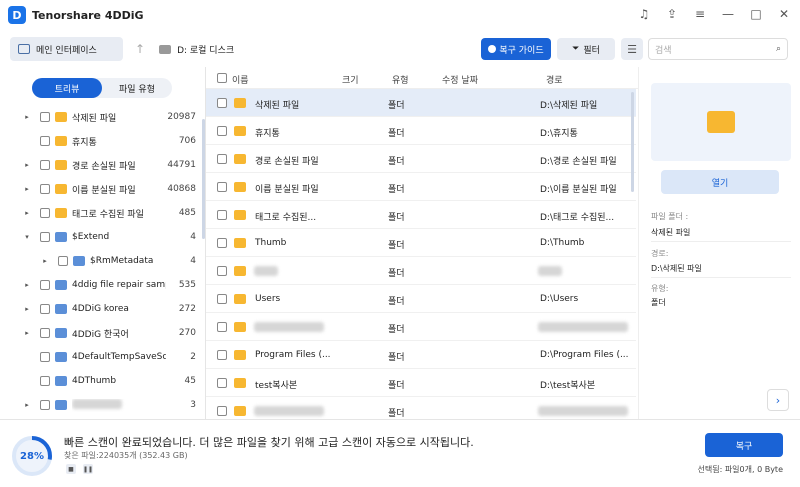  I want to click on tree-item: ▸ 4DDiG 한국어 270, so click(100, 333).